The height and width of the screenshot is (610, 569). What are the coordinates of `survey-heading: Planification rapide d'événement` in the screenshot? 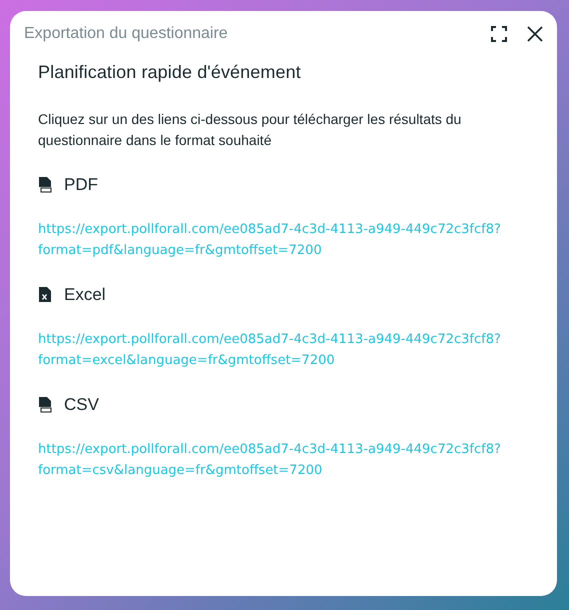 It's located at (170, 72).